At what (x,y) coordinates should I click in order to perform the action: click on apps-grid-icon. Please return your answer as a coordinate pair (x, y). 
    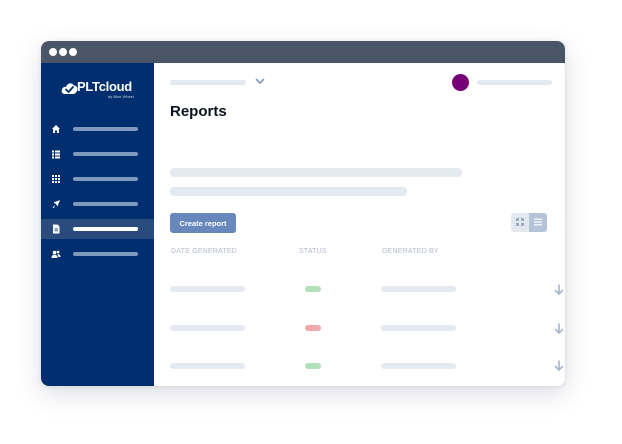
    Looking at the image, I should click on (56, 179).